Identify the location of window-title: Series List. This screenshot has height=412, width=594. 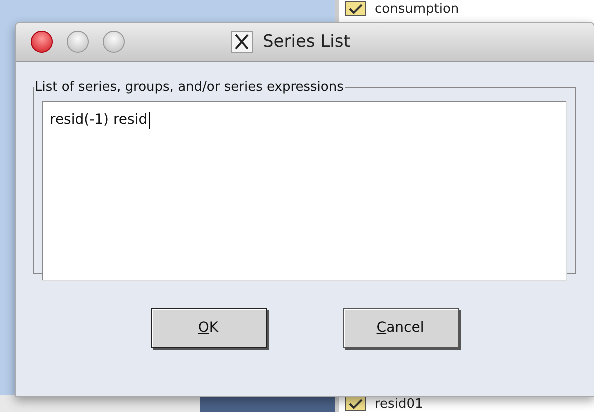
(306, 42).